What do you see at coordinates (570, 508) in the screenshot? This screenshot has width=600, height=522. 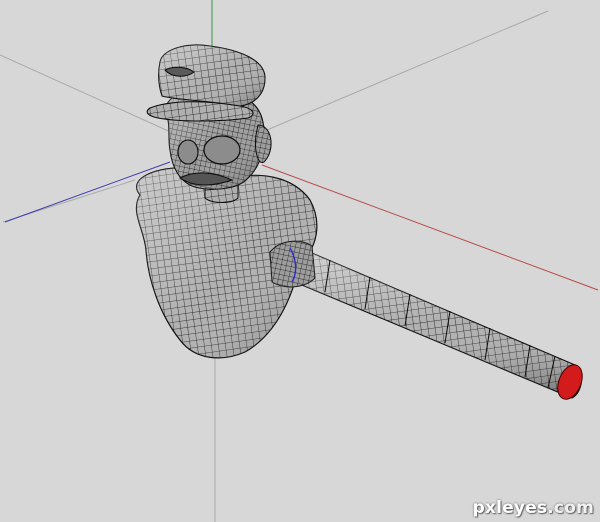 I see `watermark-tld: .com` at bounding box center [570, 508].